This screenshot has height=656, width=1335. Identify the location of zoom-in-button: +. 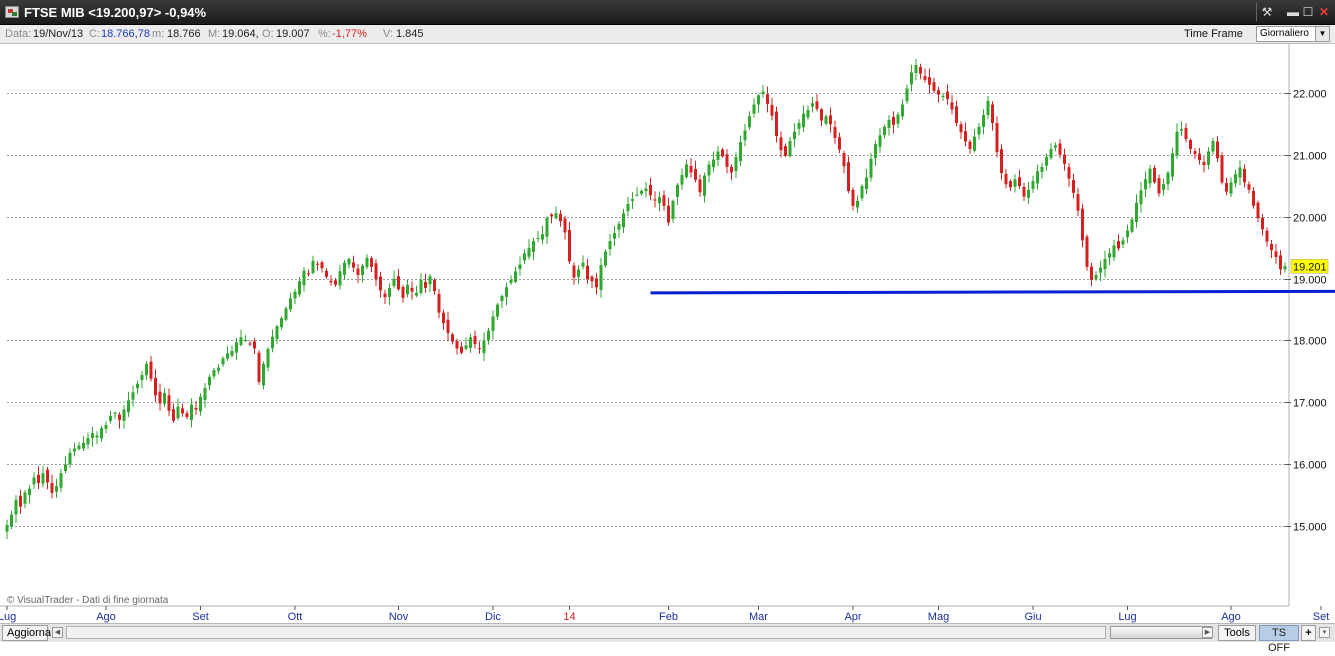
(1308, 633).